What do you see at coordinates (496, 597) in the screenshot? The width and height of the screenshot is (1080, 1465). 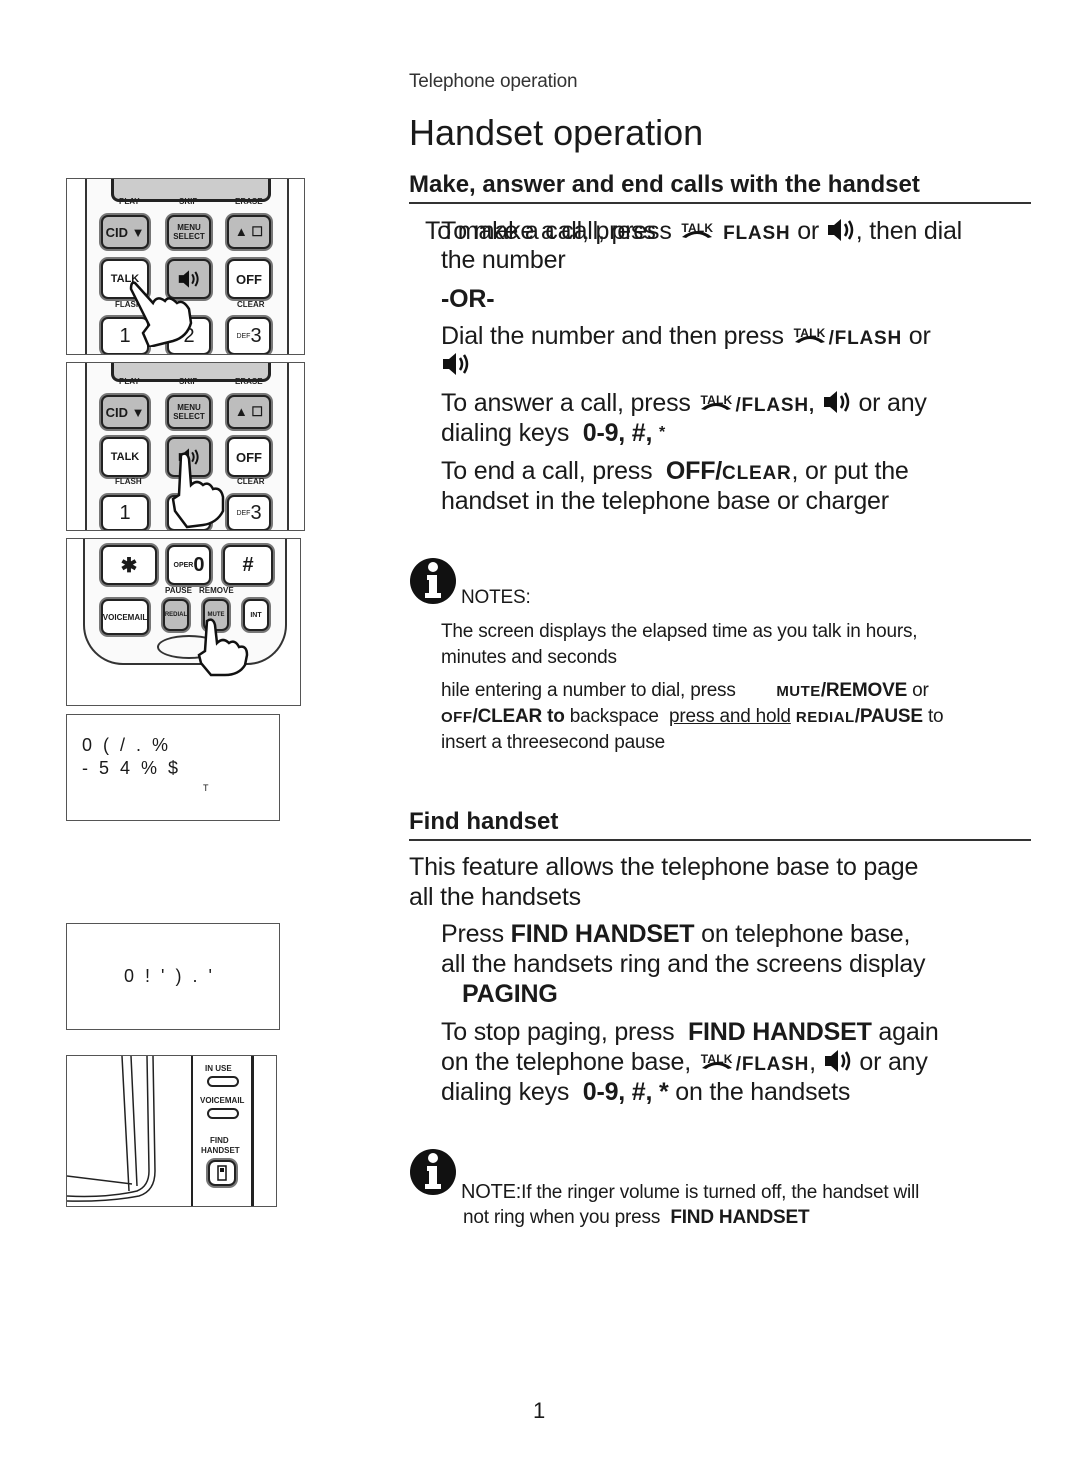 I see `notes-label: NOTES:` at bounding box center [496, 597].